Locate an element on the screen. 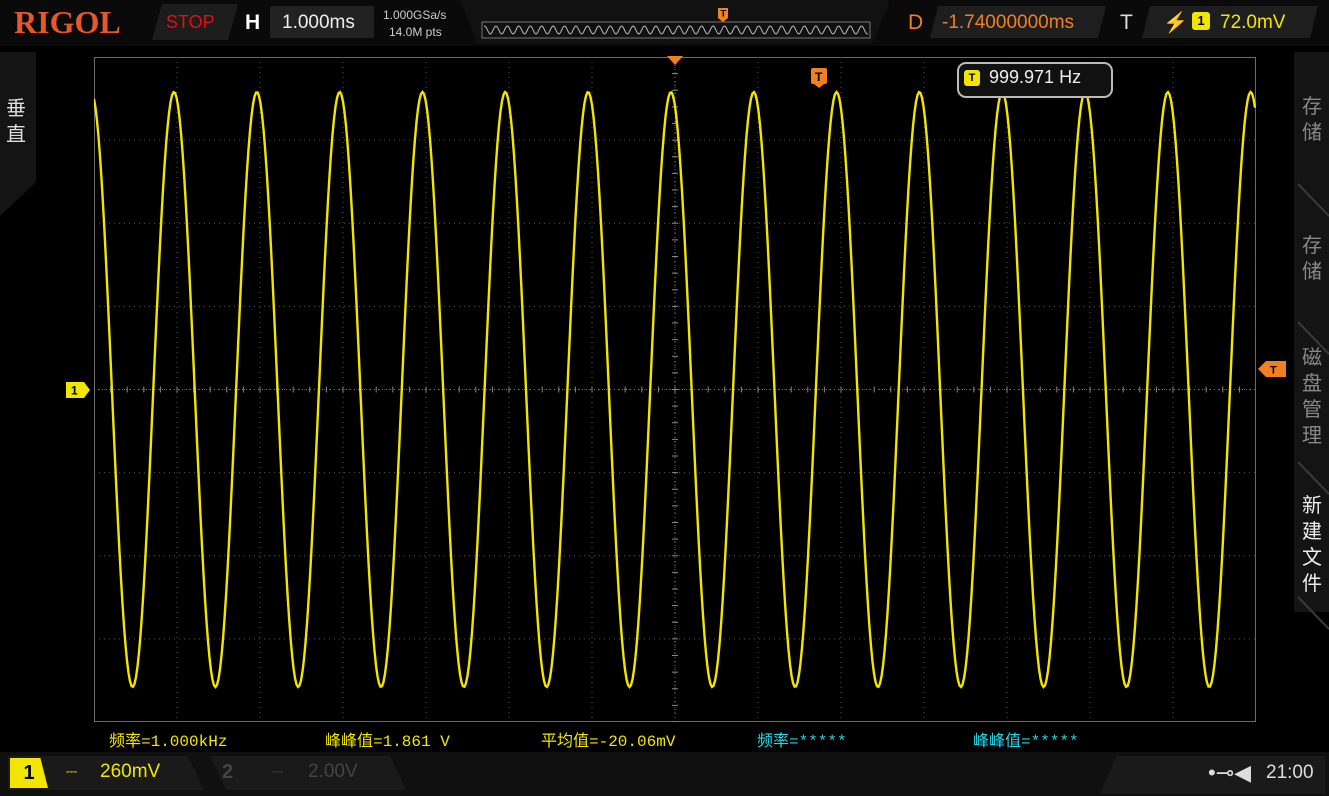 This screenshot has height=796, width=1329. frequency-counter-value: 999.971 Hz is located at coordinates (1035, 77).